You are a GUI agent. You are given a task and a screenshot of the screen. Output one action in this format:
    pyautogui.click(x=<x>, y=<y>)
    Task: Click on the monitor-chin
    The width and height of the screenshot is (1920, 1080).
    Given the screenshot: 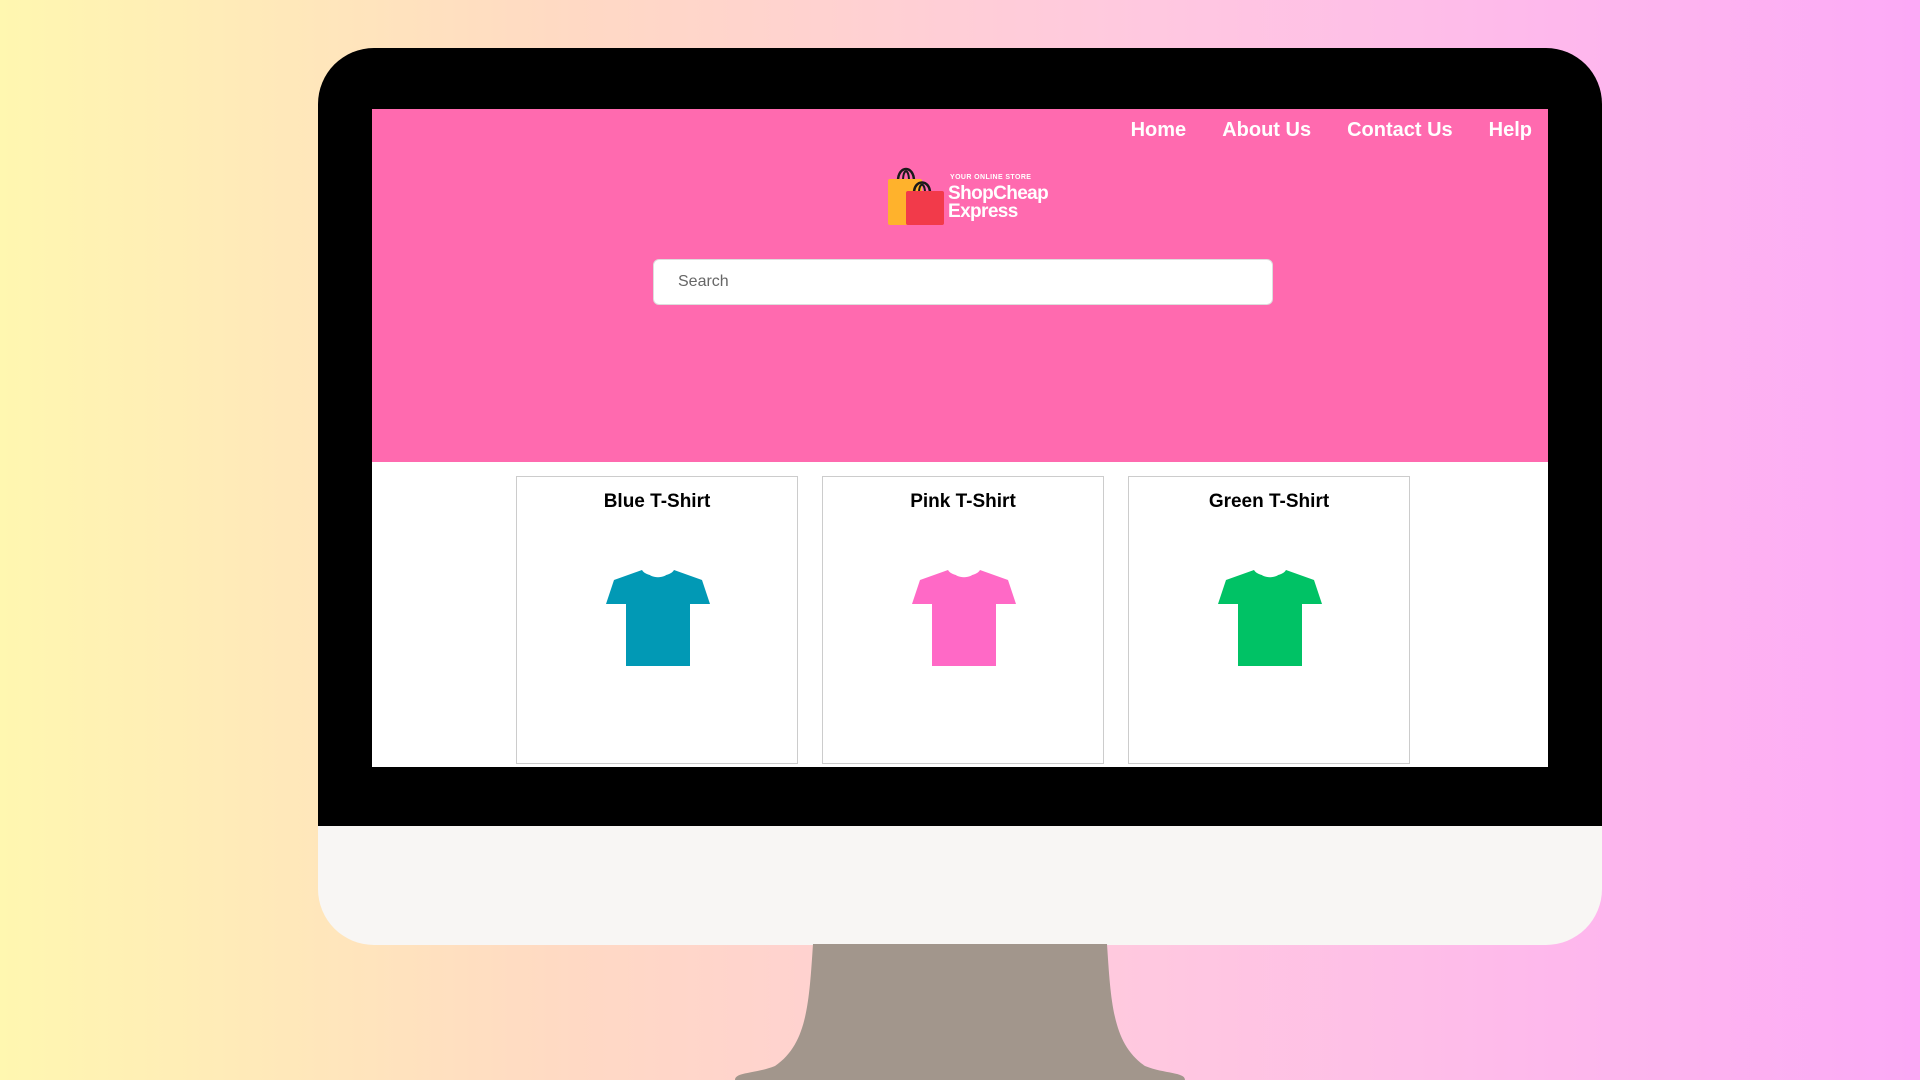 What is the action you would take?
    pyautogui.click(x=960, y=885)
    